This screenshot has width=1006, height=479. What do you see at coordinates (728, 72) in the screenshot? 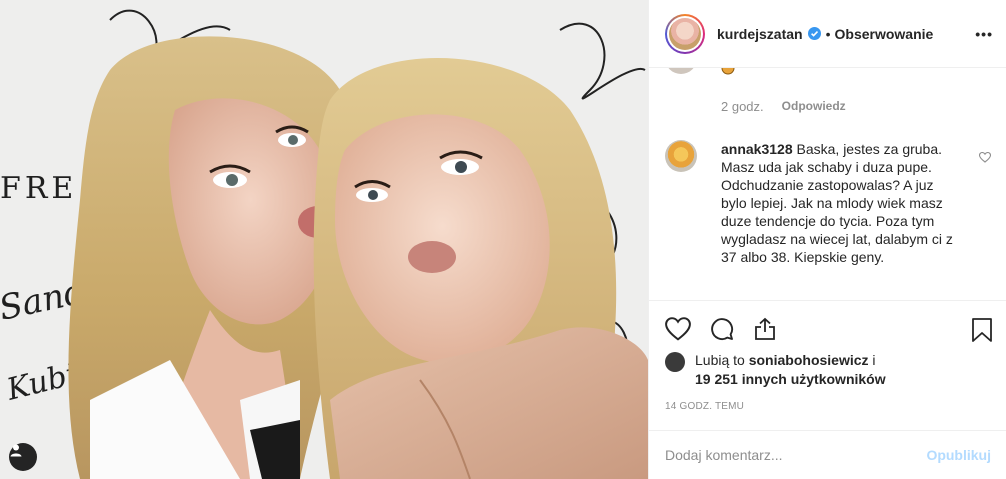
I see `emoji-icon` at bounding box center [728, 72].